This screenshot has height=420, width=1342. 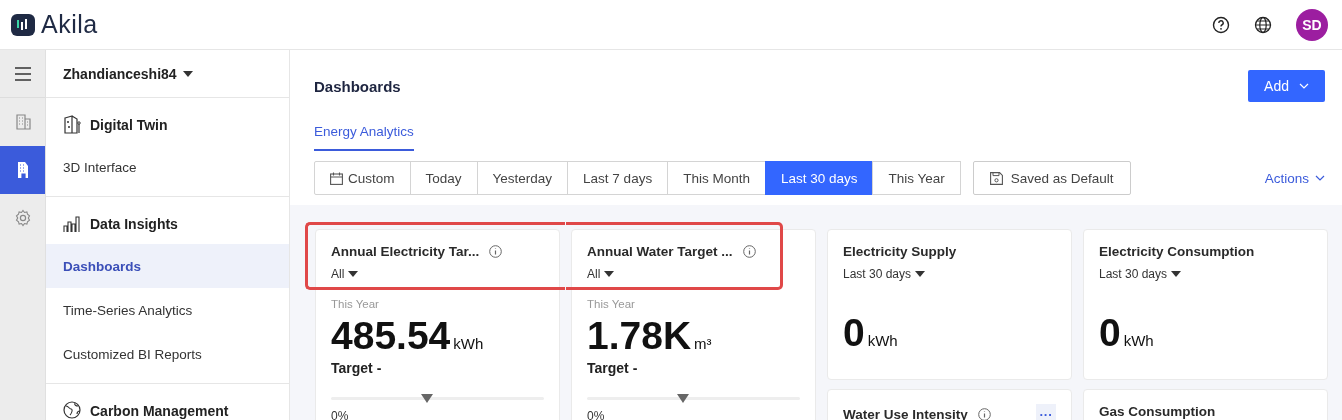 What do you see at coordinates (1051, 178) in the screenshot?
I see `save-default-button: Saved as Default` at bounding box center [1051, 178].